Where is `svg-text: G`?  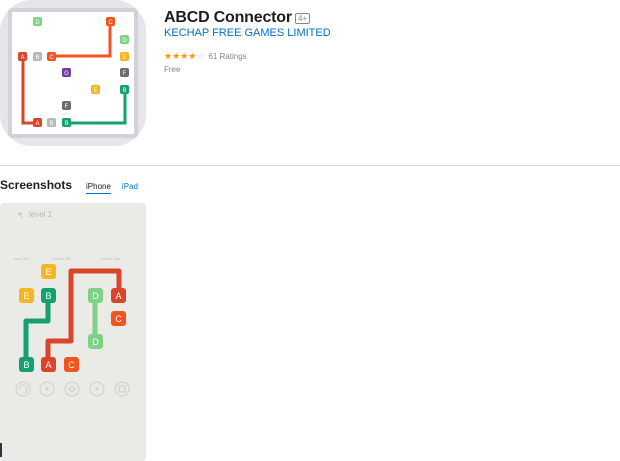 svg-text: G is located at coordinates (66, 74).